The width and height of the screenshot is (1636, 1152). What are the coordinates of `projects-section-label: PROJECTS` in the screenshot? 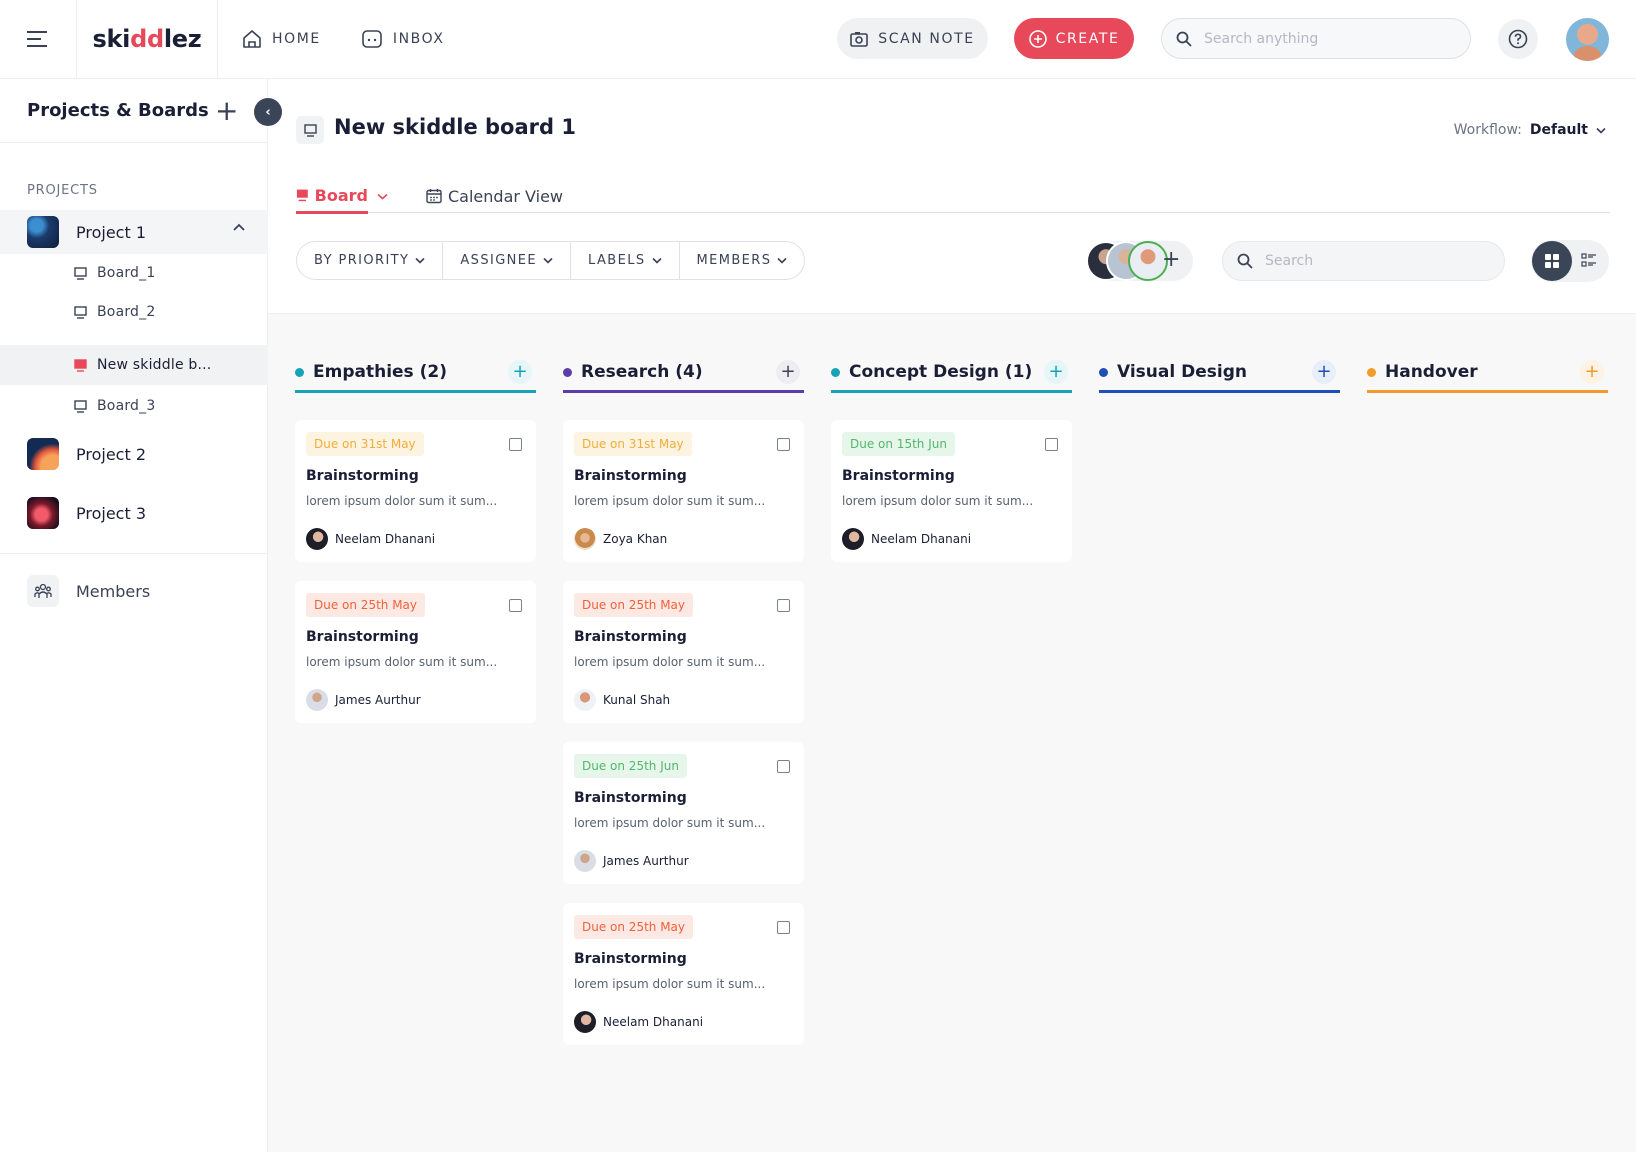 It's located at (62, 190).